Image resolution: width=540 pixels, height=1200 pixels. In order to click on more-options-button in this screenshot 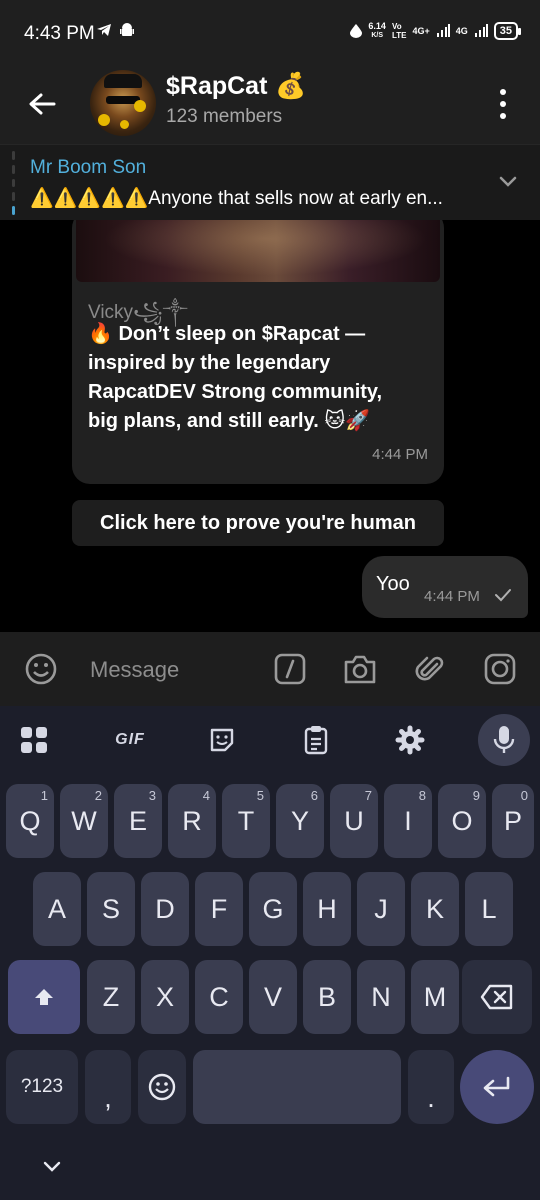, I will do `click(503, 104)`.